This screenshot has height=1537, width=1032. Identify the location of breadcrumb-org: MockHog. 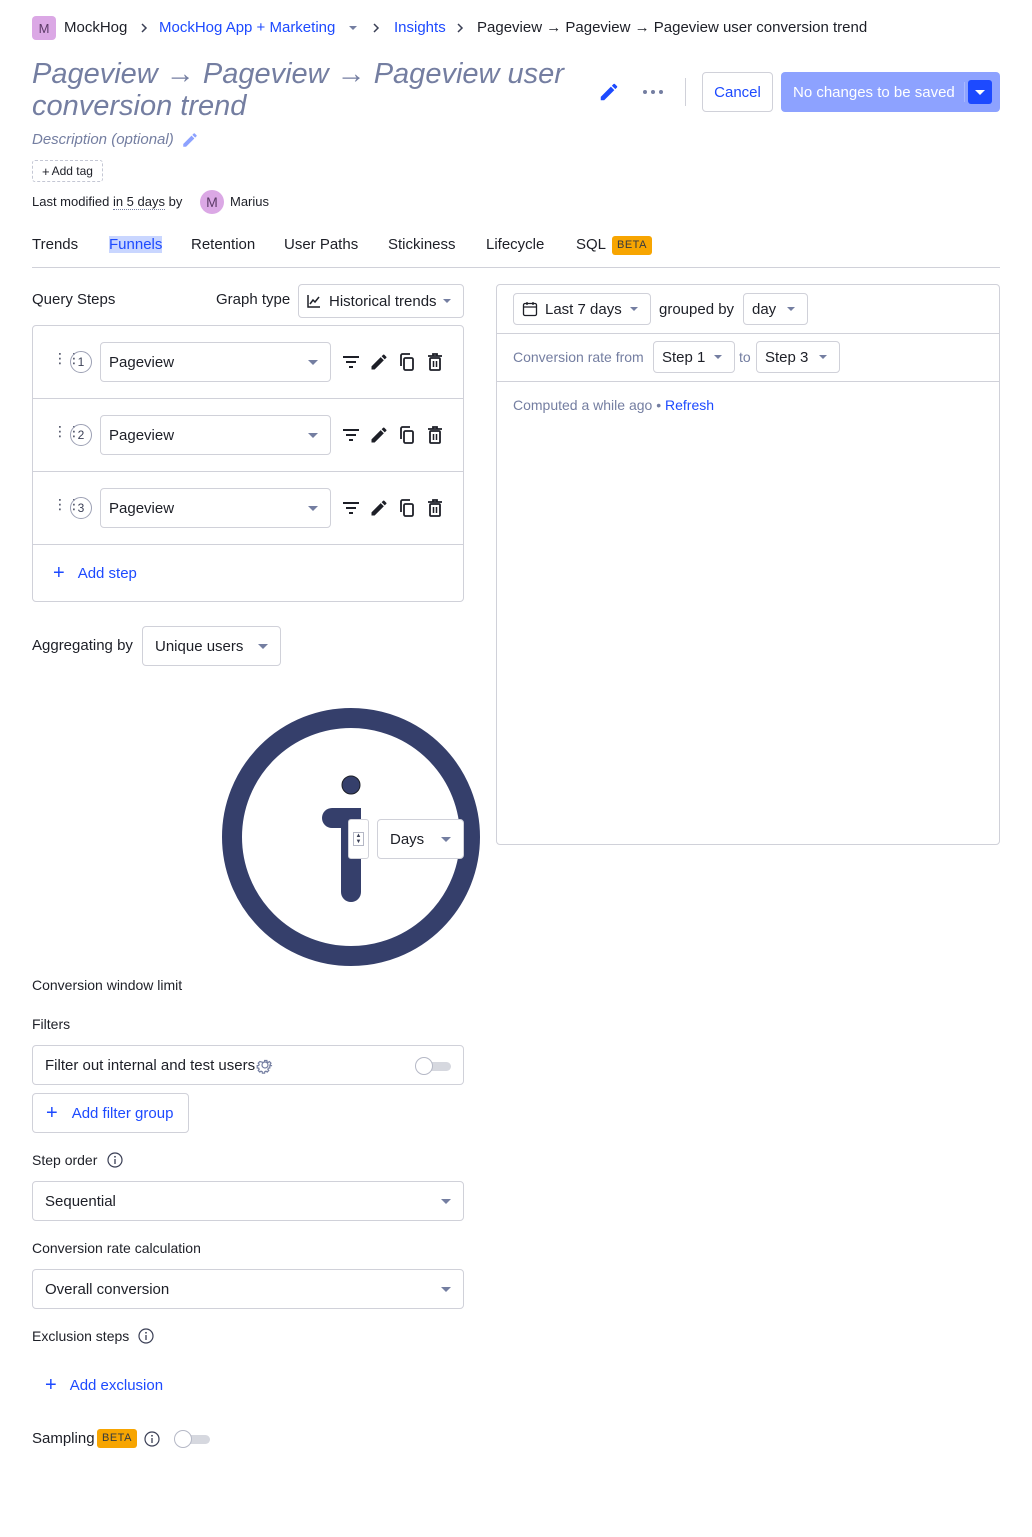
(95, 27).